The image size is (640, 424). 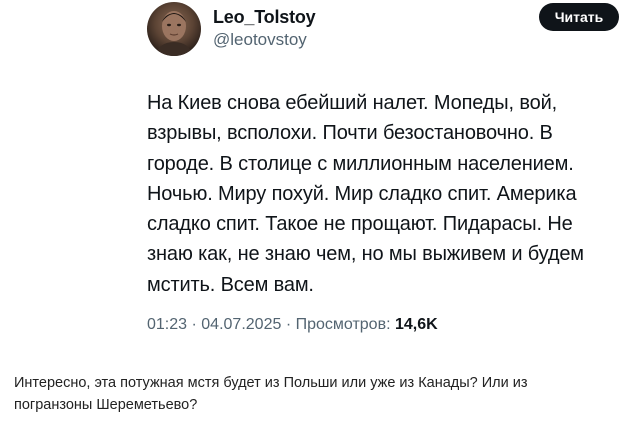 I want to click on tweet-date: 04.07.2025, so click(x=241, y=324).